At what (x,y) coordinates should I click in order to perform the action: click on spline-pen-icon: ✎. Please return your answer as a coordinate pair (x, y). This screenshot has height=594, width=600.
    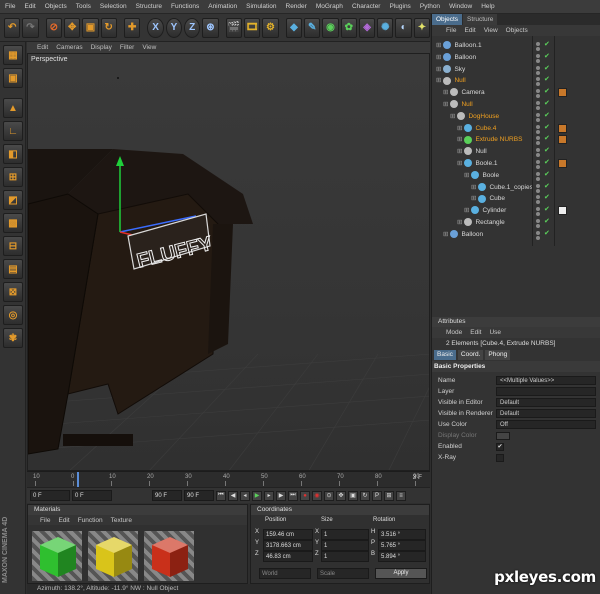
    Looking at the image, I should click on (312, 27).